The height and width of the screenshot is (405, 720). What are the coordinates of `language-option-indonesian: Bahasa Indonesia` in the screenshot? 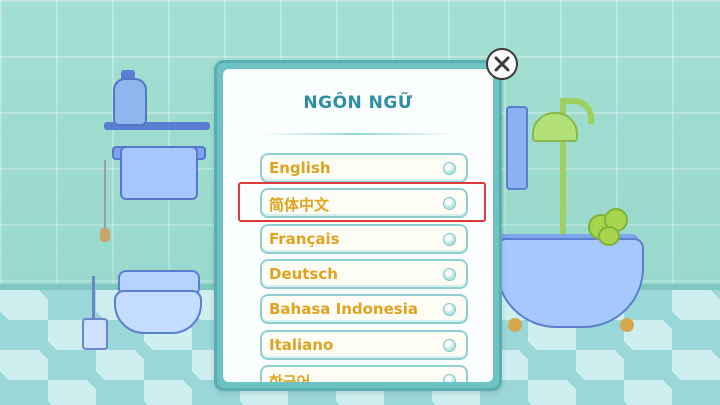 It's located at (364, 309).